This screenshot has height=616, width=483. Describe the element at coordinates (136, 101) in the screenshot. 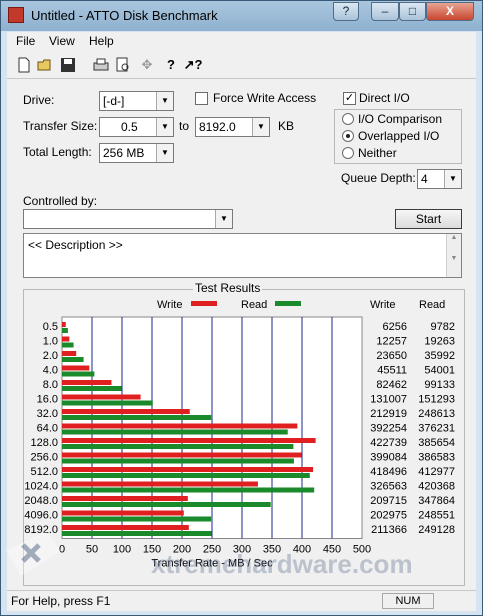

I see `drive-select: [-d-] ▼` at that location.